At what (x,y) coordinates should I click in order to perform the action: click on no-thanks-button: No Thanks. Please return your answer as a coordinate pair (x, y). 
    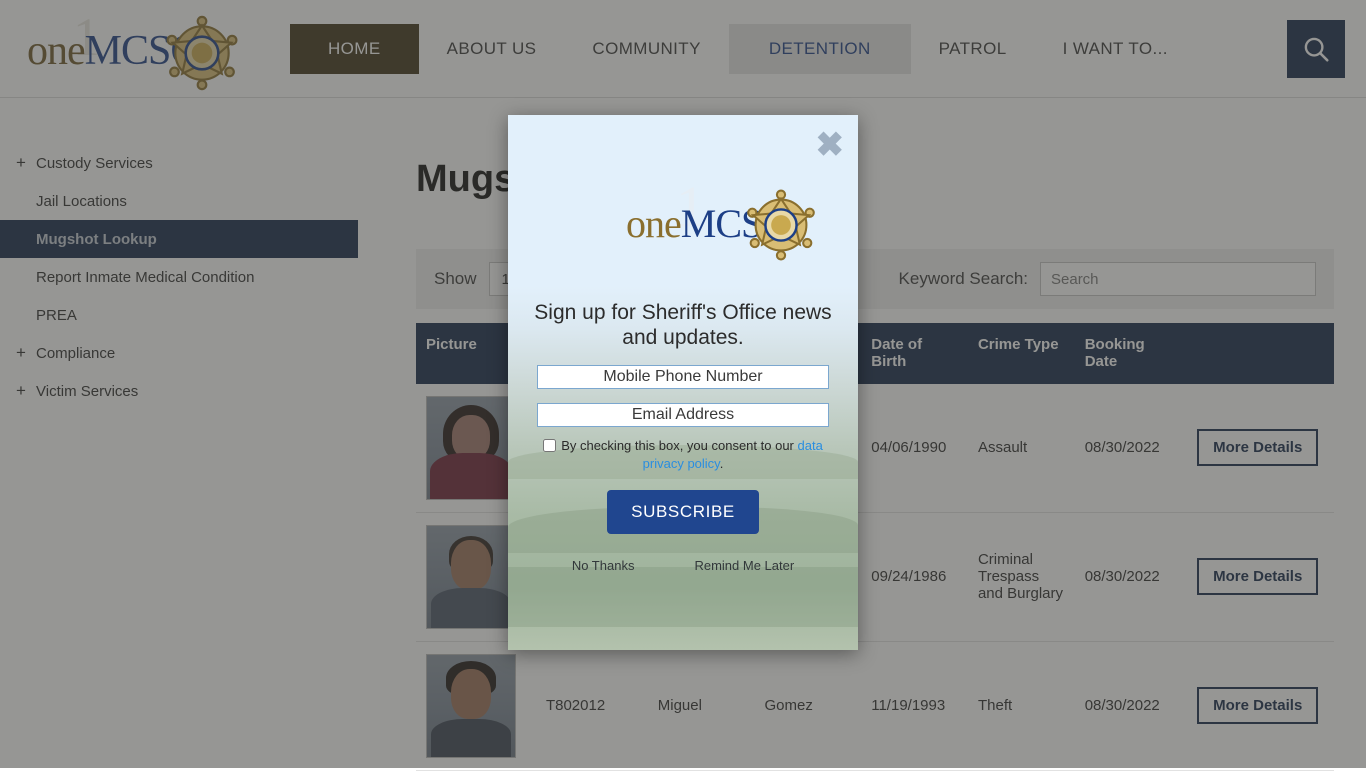
    Looking at the image, I should click on (603, 565).